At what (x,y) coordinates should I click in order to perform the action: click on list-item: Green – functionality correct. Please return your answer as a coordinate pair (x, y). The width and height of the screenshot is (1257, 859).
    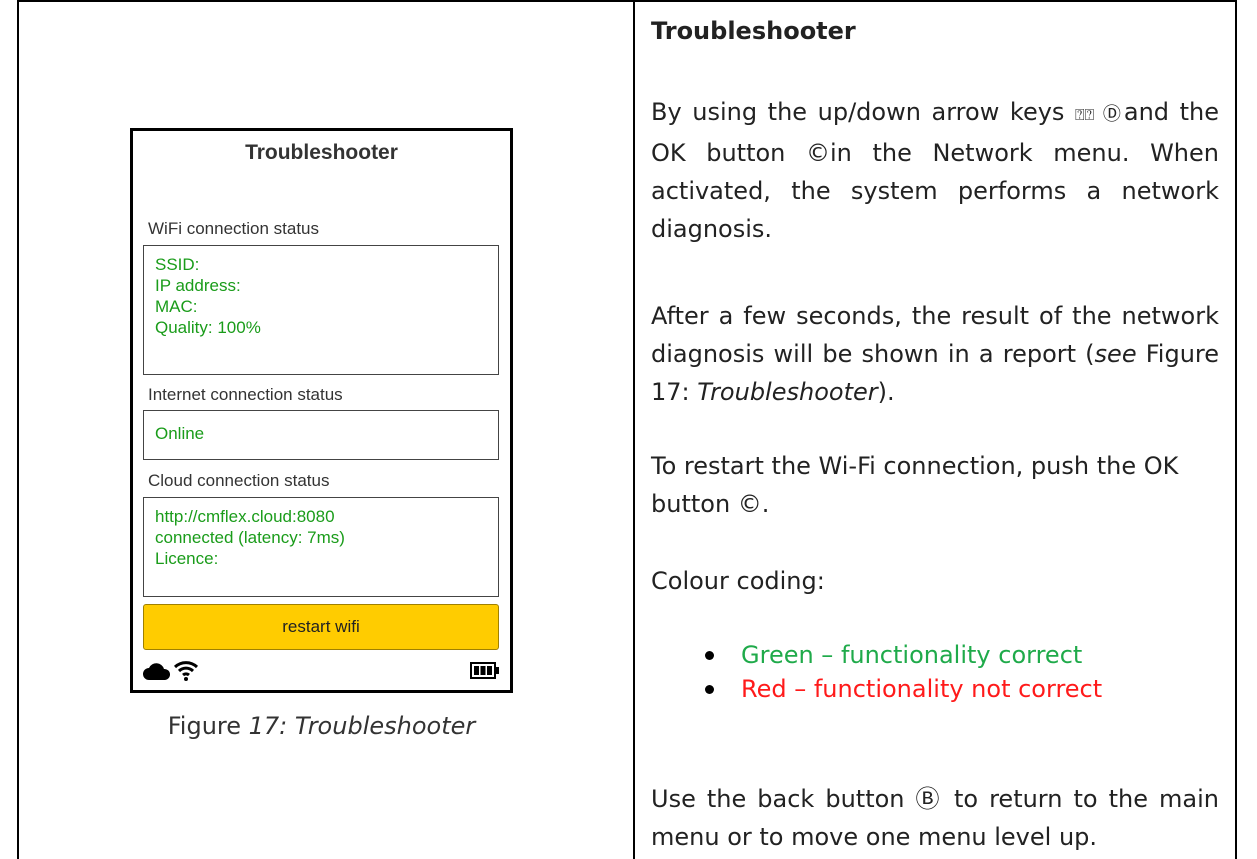
    Looking at the image, I should click on (963, 655).